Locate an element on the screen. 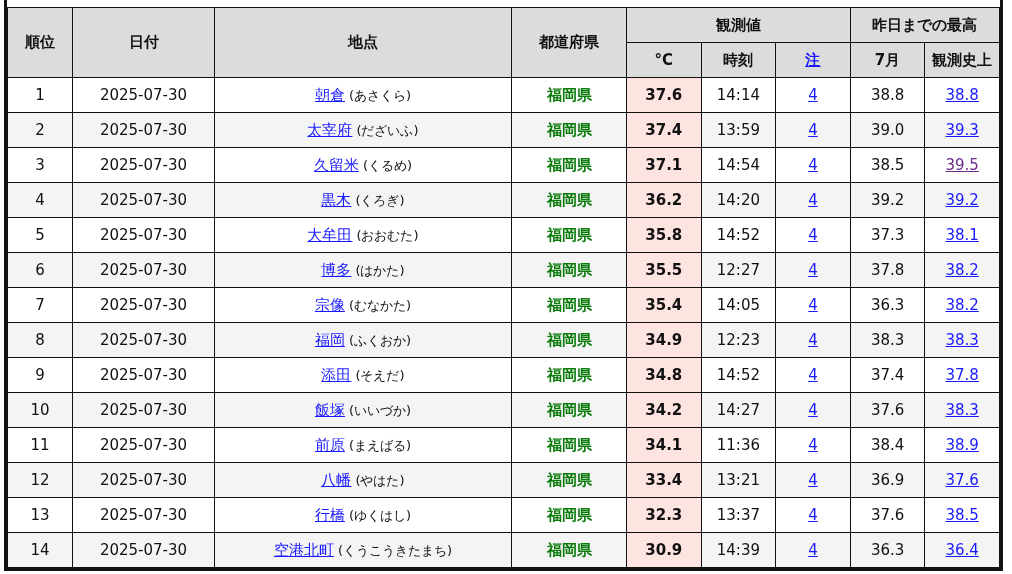 The image size is (1012, 574). month-max-cell: 37.8 is located at coordinates (887, 270).